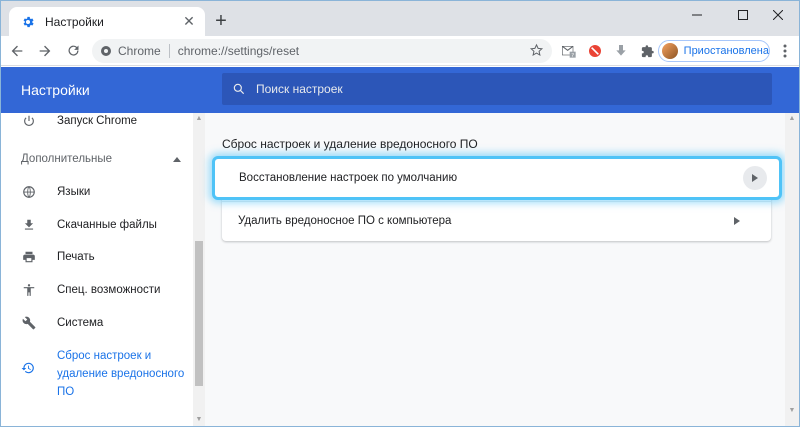 This screenshot has height=427, width=800. I want to click on settings-header: Настройки Поиск настроек, so click(400, 90).